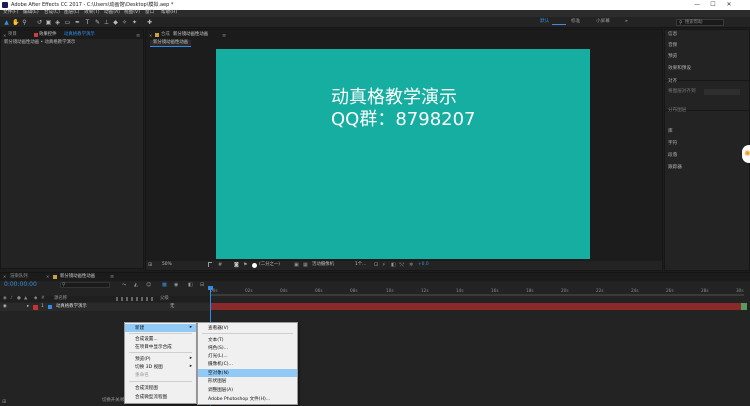 Image resolution: width=750 pixels, height=406 pixels. I want to click on label-column-icon: ◆, so click(35, 298).